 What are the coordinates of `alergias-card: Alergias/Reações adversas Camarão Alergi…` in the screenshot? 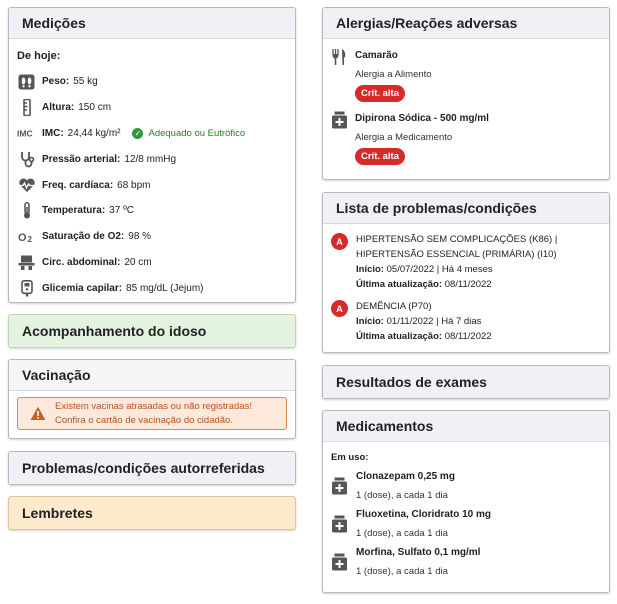 It's located at (466, 93).